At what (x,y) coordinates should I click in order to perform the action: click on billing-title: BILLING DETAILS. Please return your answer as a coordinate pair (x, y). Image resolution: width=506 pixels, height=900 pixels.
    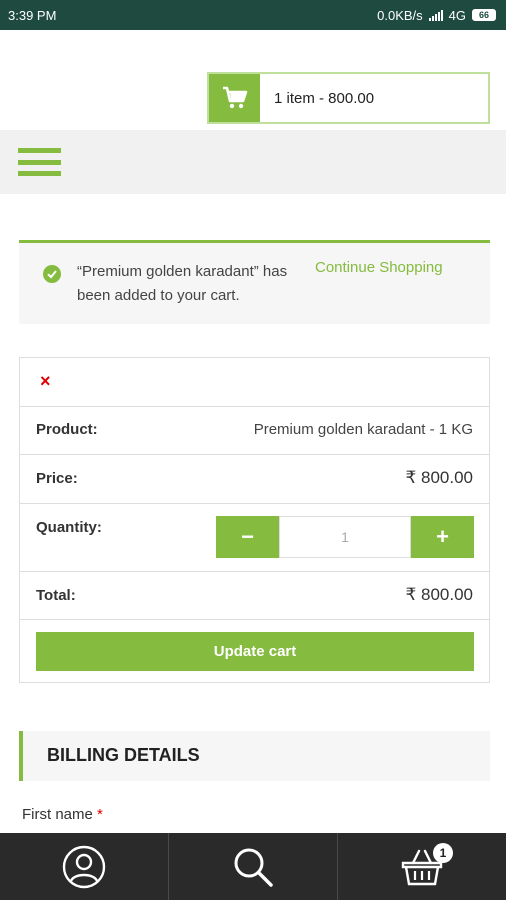
    Looking at the image, I should click on (123, 755).